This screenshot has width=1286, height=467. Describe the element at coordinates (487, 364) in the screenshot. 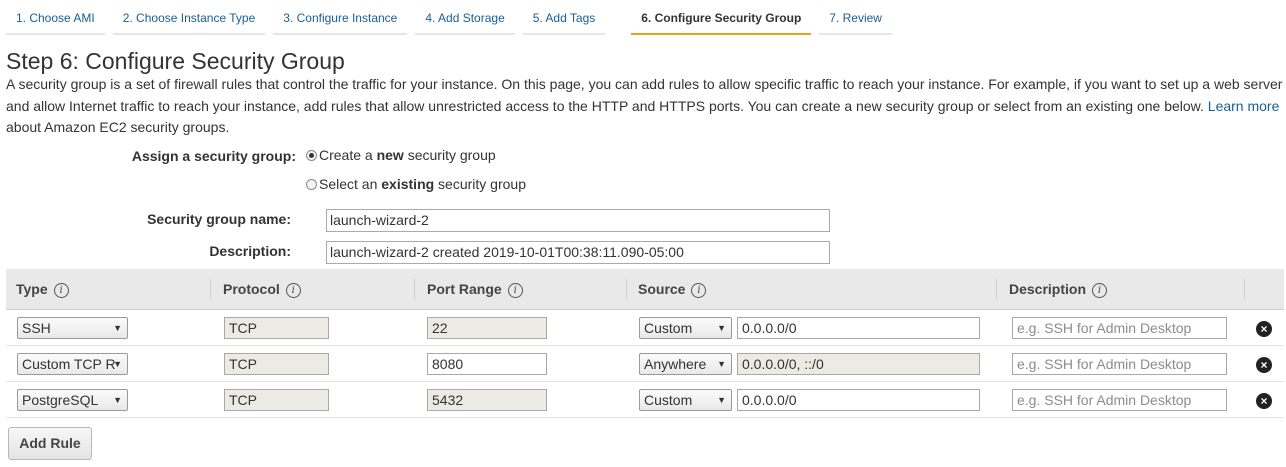

I see `port-range-input: 8080` at that location.